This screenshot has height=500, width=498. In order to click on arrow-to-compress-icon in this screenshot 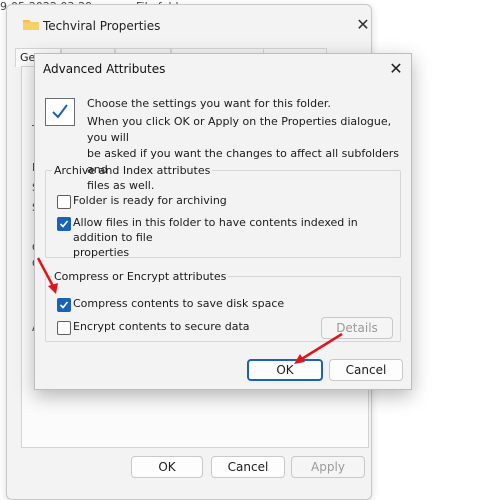, I will do `click(47, 275)`.